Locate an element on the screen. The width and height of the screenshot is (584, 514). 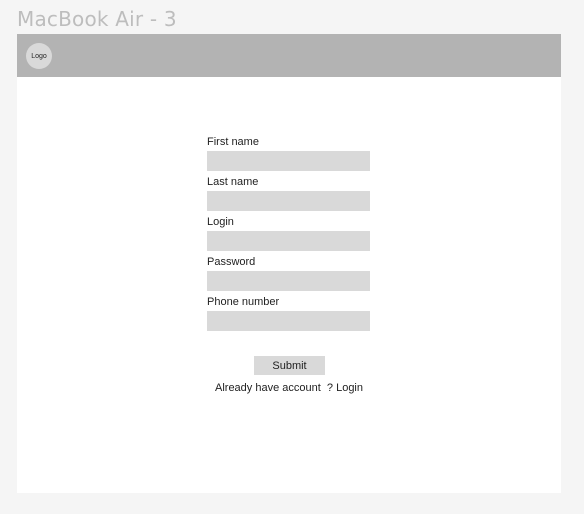
password-field is located at coordinates (288, 281).